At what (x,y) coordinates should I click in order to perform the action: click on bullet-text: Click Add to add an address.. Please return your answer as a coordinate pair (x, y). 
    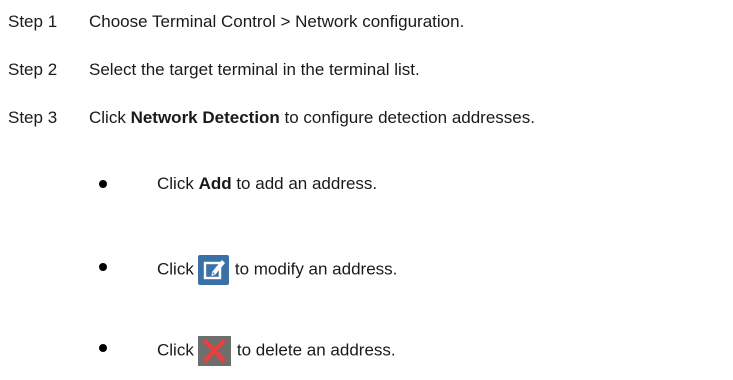
    Looking at the image, I should click on (267, 184).